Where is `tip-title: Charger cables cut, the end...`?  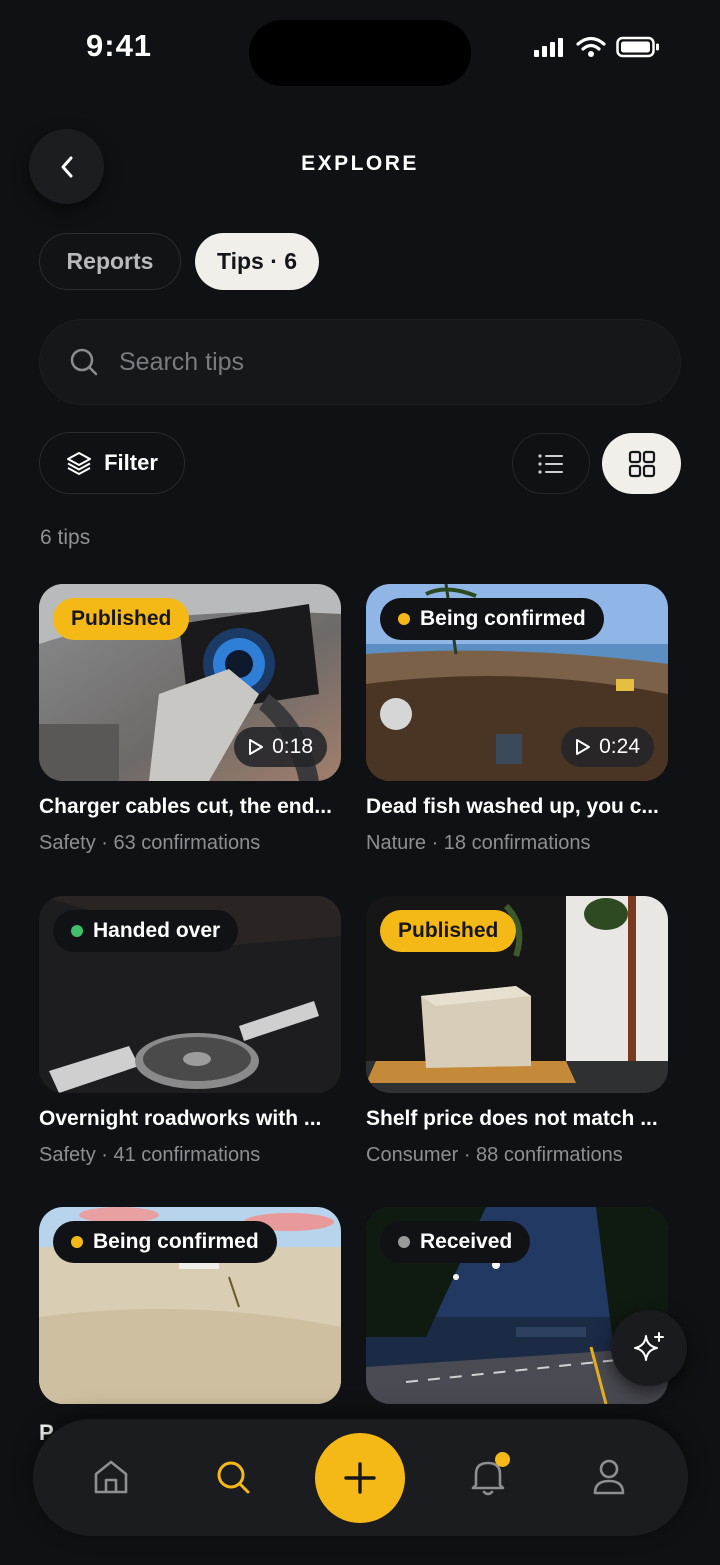 tip-title: Charger cables cut, the end... is located at coordinates (185, 806).